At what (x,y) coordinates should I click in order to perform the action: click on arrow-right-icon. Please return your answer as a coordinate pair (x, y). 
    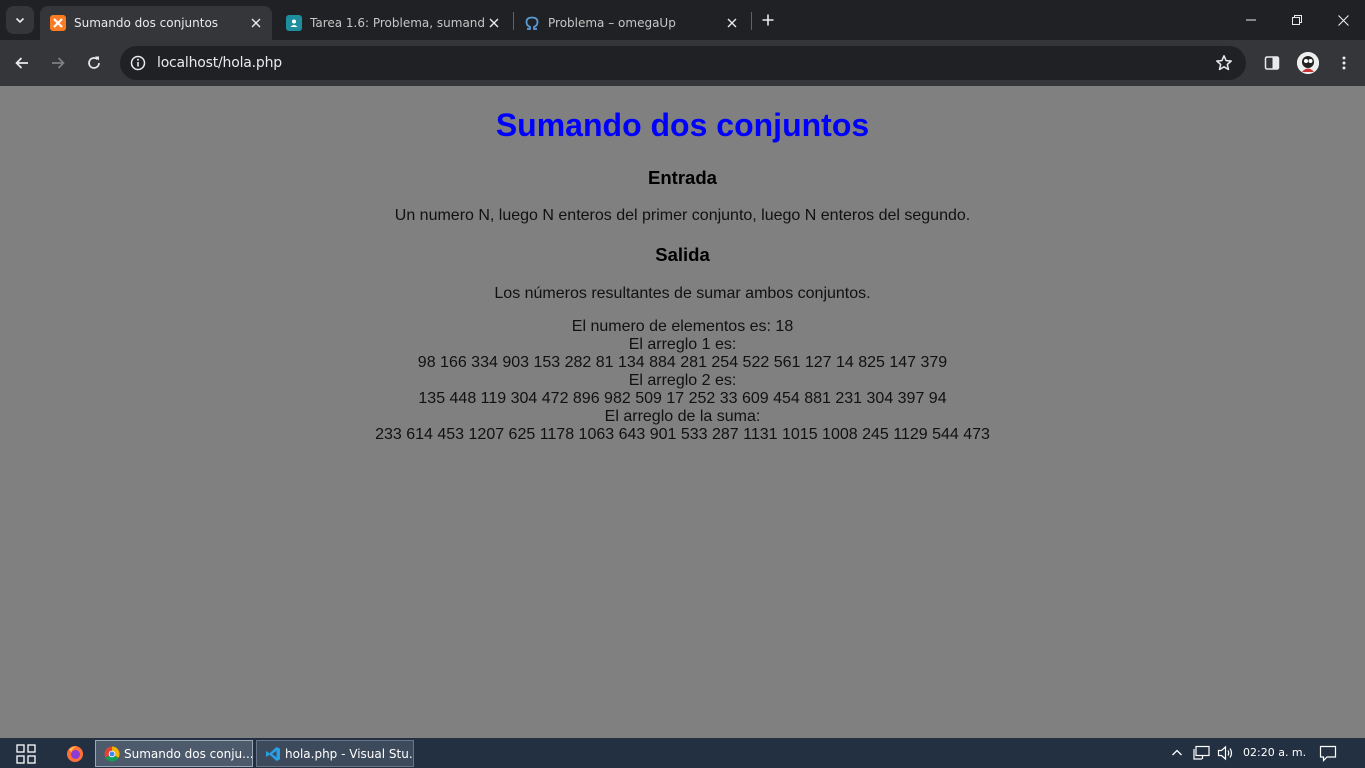
    Looking at the image, I should click on (58, 63).